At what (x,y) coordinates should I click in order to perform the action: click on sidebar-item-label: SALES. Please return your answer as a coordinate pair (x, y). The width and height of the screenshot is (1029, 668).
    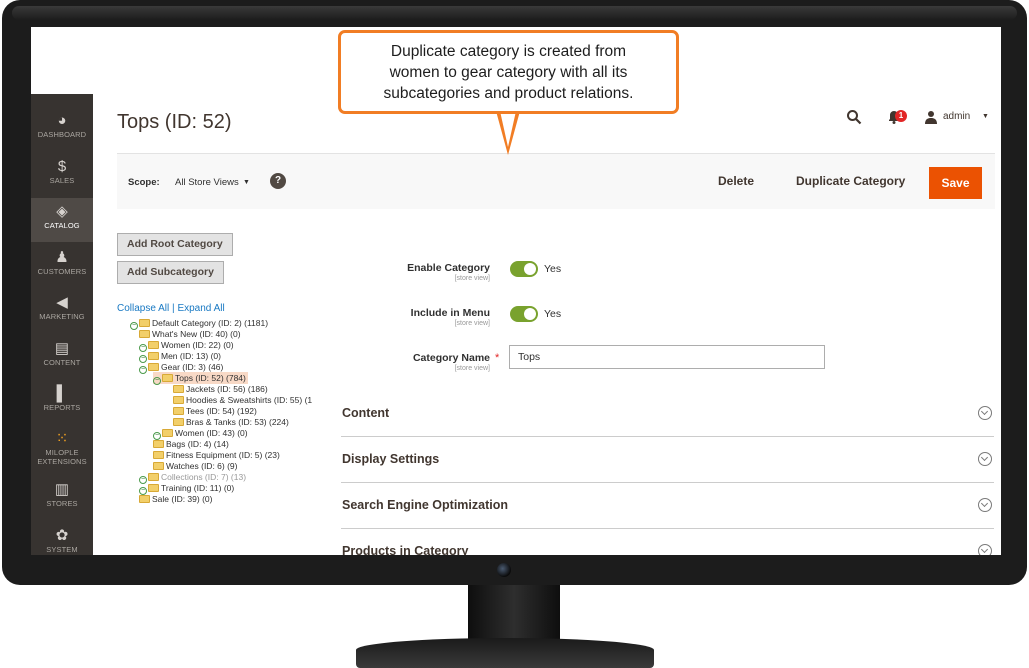
    Looking at the image, I should click on (62, 180).